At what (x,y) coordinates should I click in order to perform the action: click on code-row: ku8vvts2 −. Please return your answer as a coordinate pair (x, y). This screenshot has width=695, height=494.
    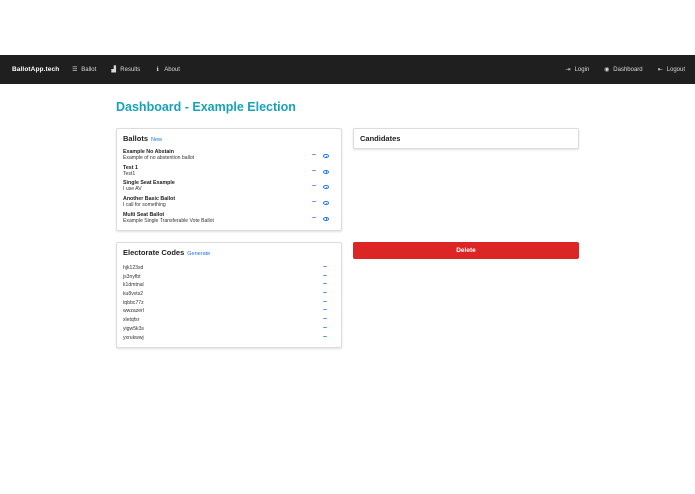
    Looking at the image, I should click on (229, 294).